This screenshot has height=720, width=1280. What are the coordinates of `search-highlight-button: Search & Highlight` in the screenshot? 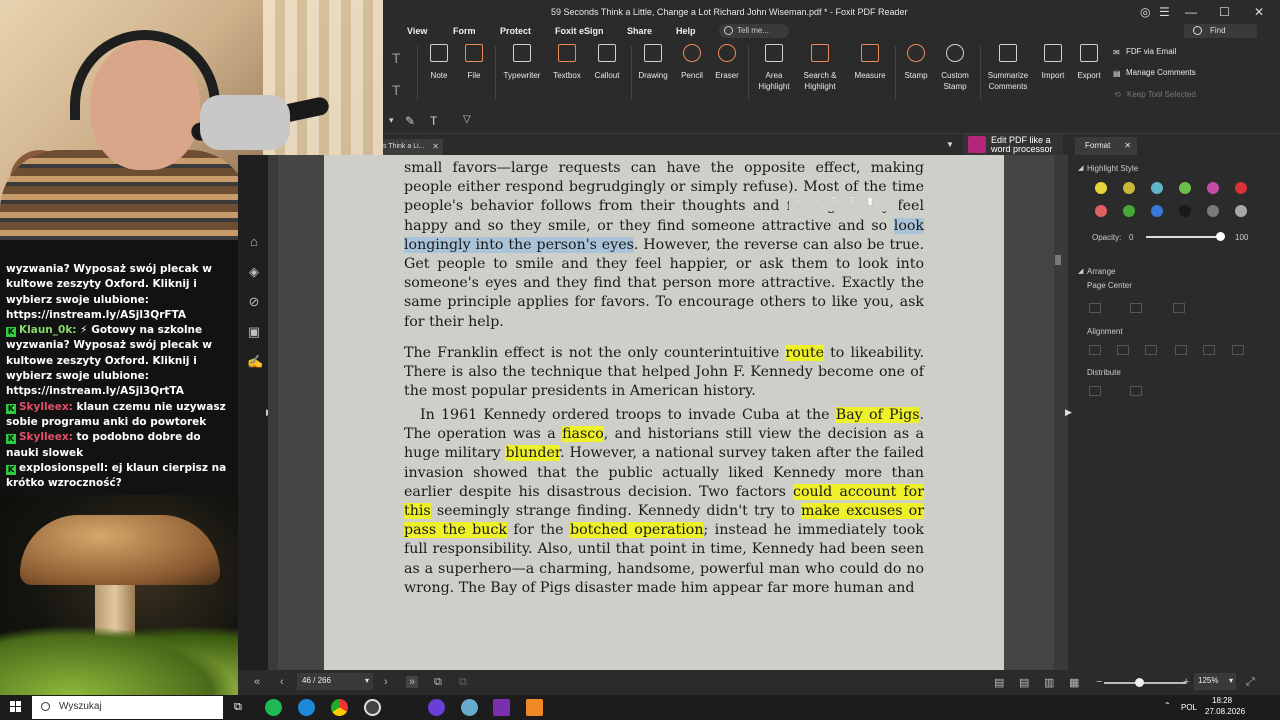 It's located at (820, 68).